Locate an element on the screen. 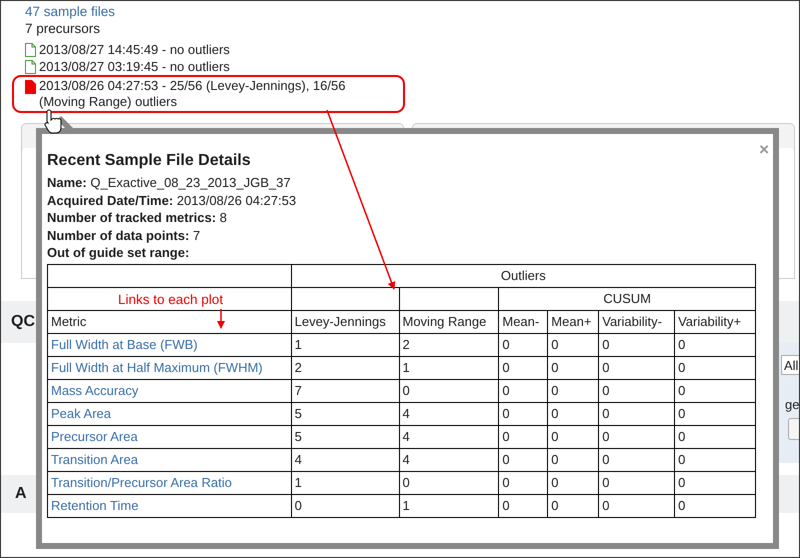 The image size is (800, 558). column-header: Metric is located at coordinates (170, 321).